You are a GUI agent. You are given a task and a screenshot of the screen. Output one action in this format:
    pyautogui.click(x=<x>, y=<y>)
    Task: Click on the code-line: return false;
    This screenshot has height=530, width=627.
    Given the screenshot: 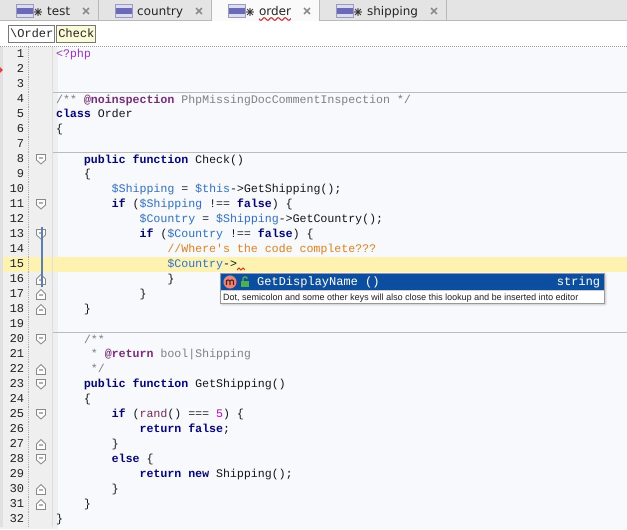 What is the action you would take?
    pyautogui.click(x=184, y=429)
    